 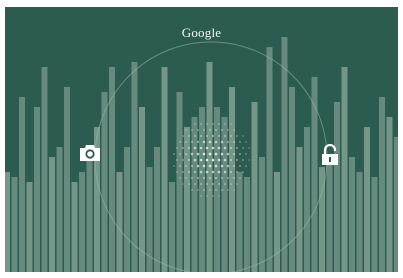 I want to click on camera-icon, so click(x=90, y=153).